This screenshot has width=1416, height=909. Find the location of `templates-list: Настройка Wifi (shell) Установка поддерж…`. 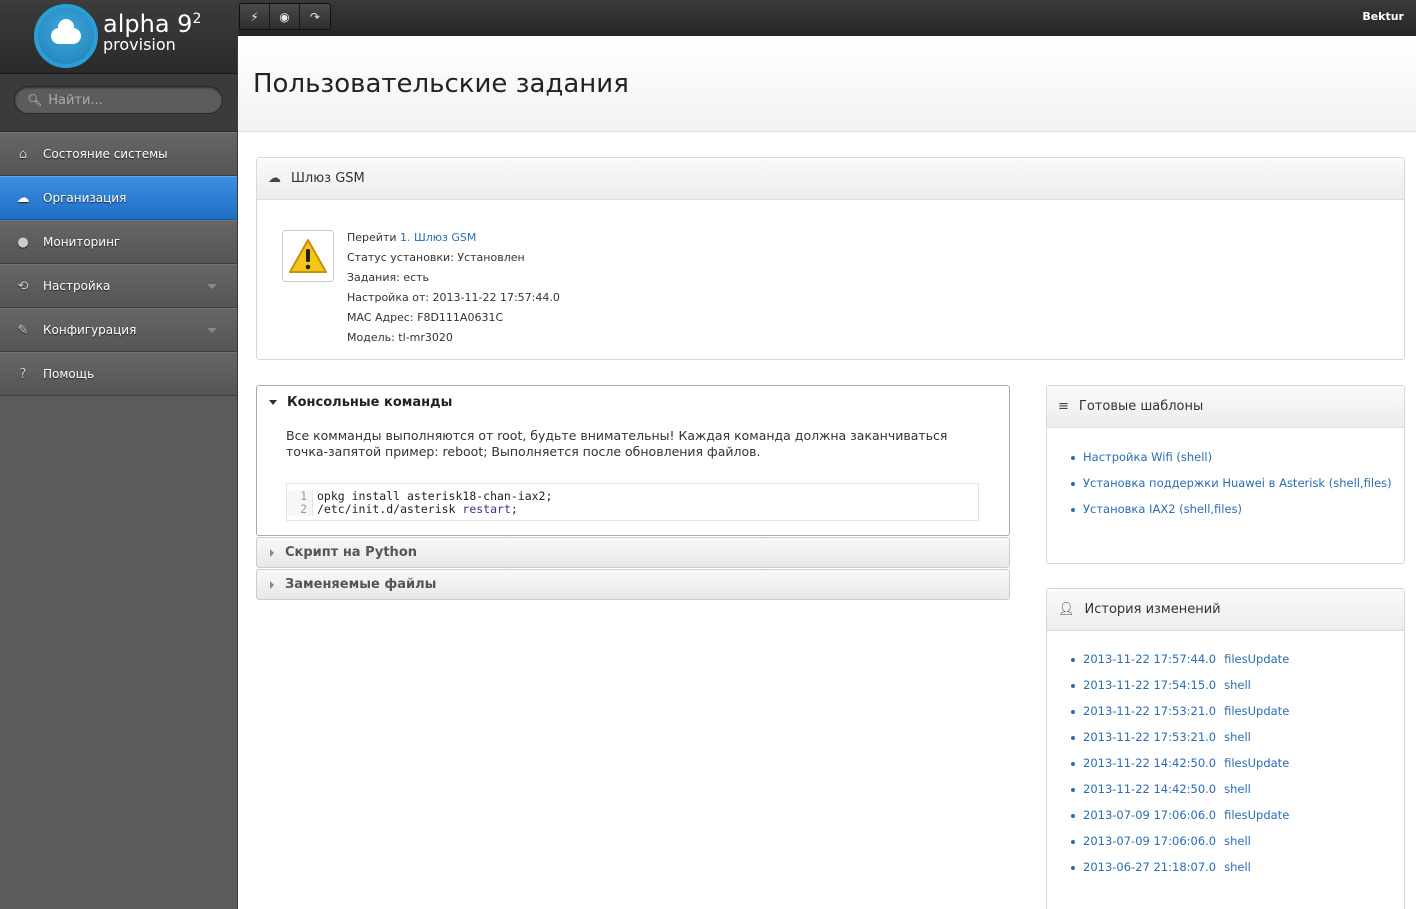

templates-list: Настройка Wifi (shell) Установка поддерж… is located at coordinates (1225, 478).